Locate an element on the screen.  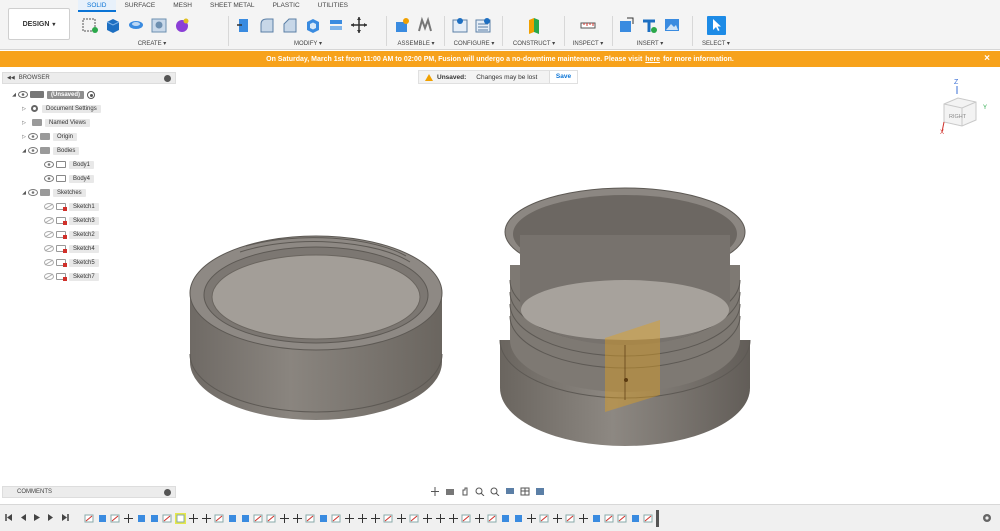
insert-derive-icon is located at coordinates (625, 25).